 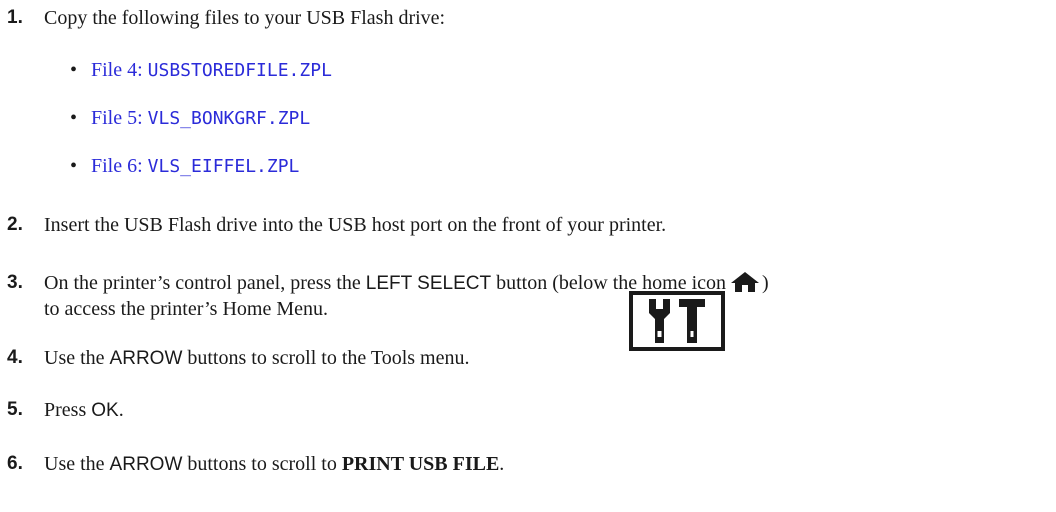 What do you see at coordinates (229, 118) in the screenshot?
I see `file-name: VLS_BONKGRF.ZPL` at bounding box center [229, 118].